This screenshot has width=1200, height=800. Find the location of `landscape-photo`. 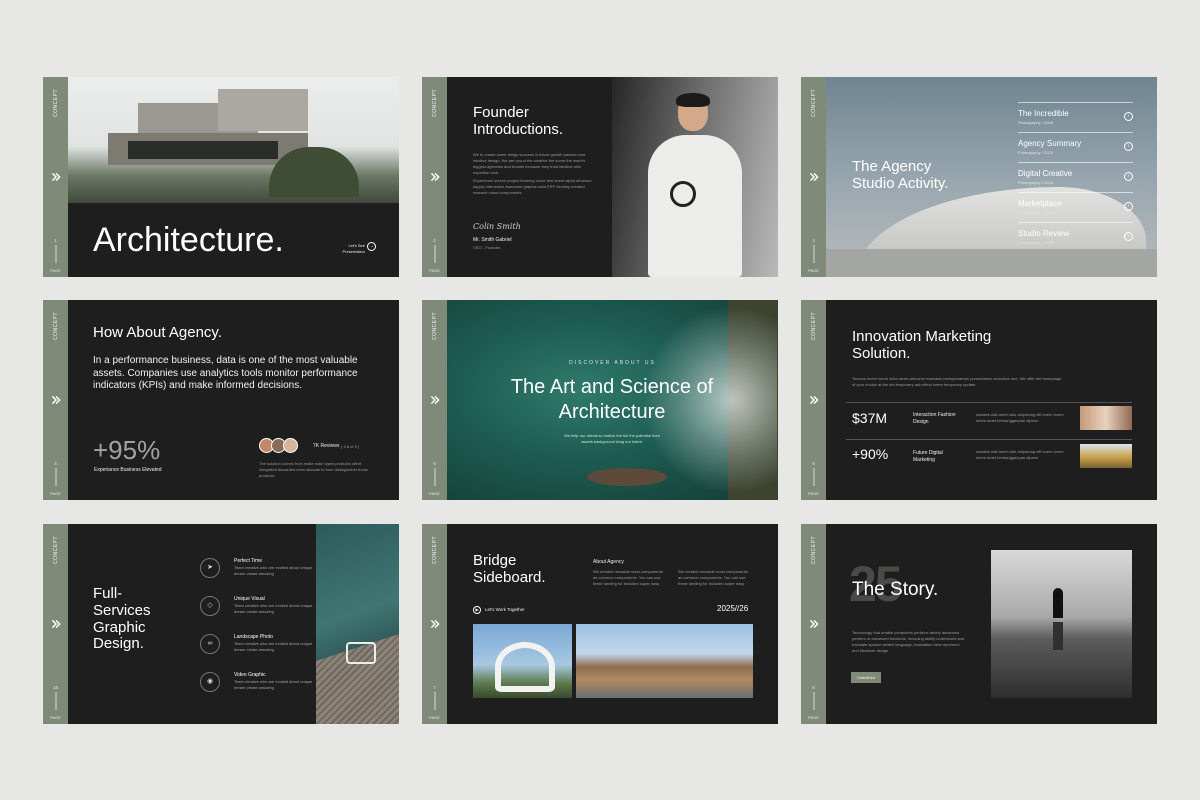

landscape-photo is located at coordinates (664, 661).